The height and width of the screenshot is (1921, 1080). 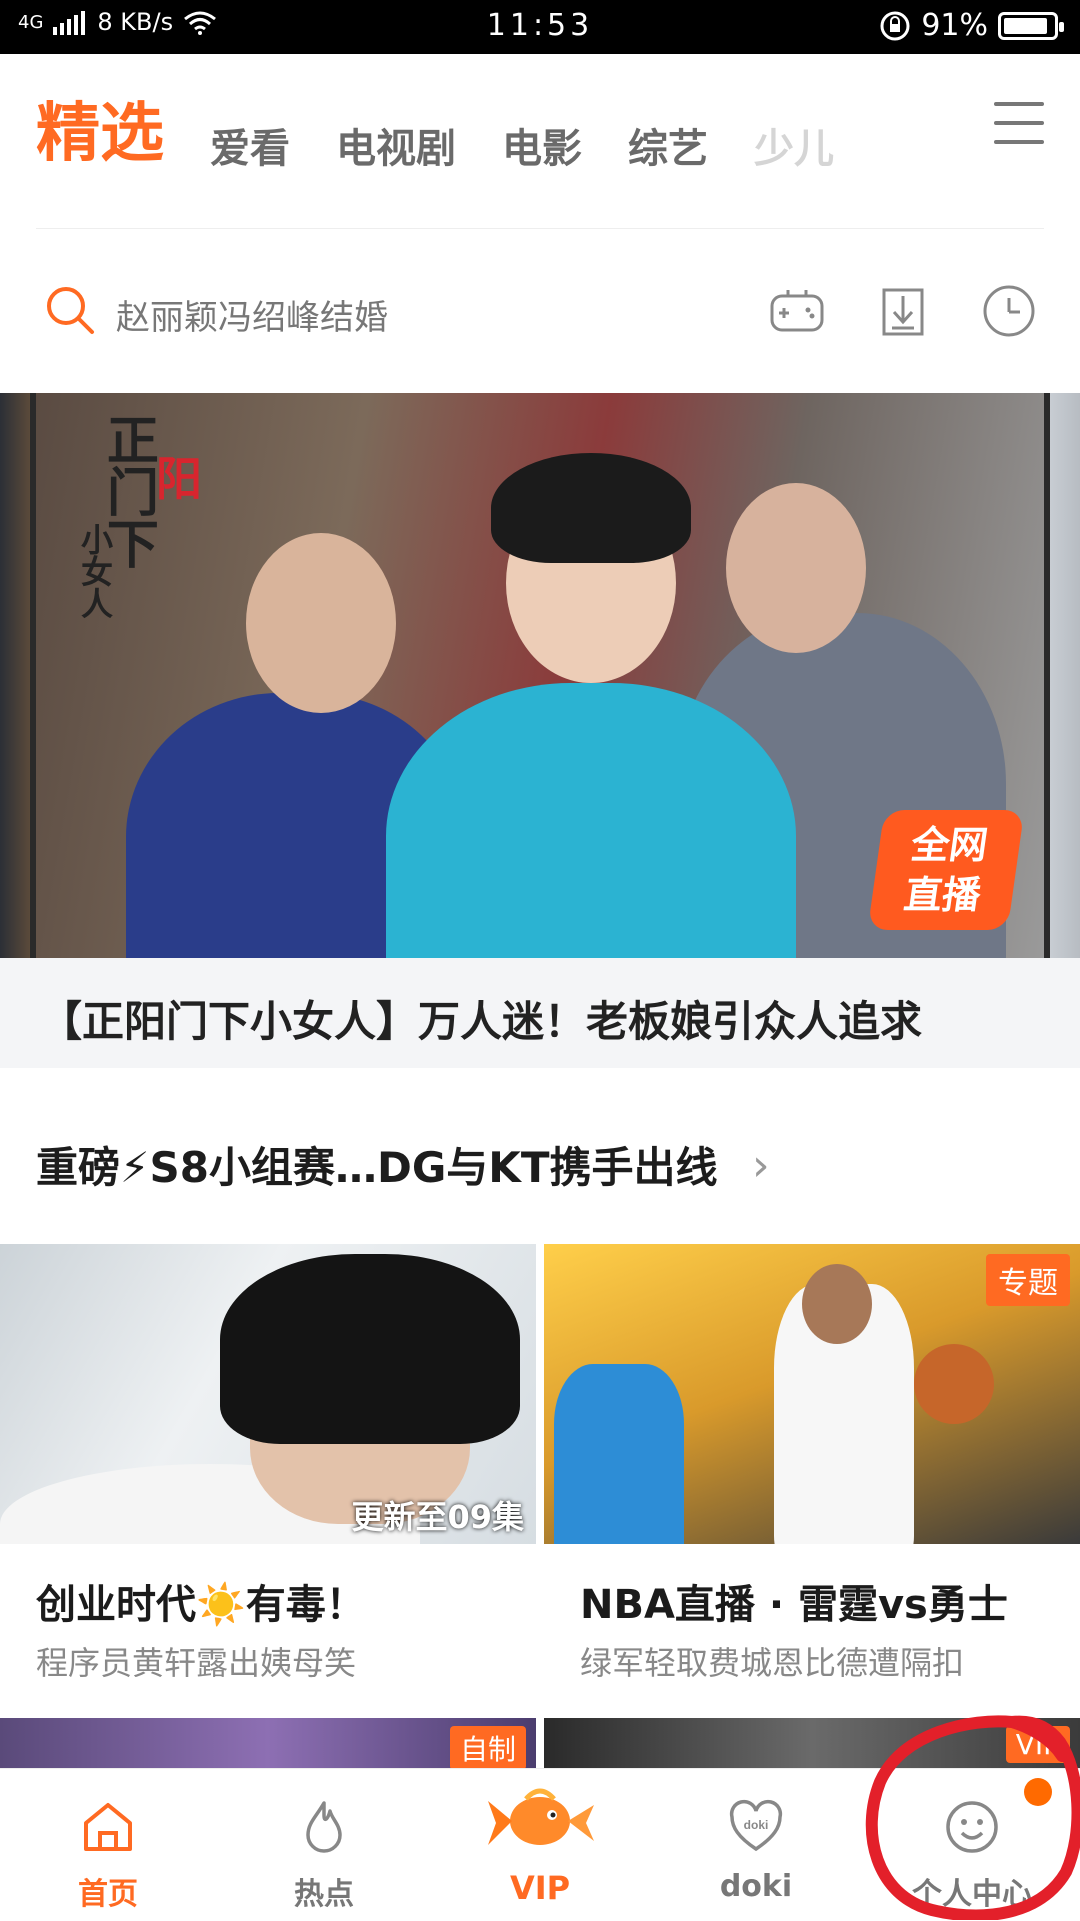 I want to click on nav-hot-label: 热点, so click(x=324, y=1894).